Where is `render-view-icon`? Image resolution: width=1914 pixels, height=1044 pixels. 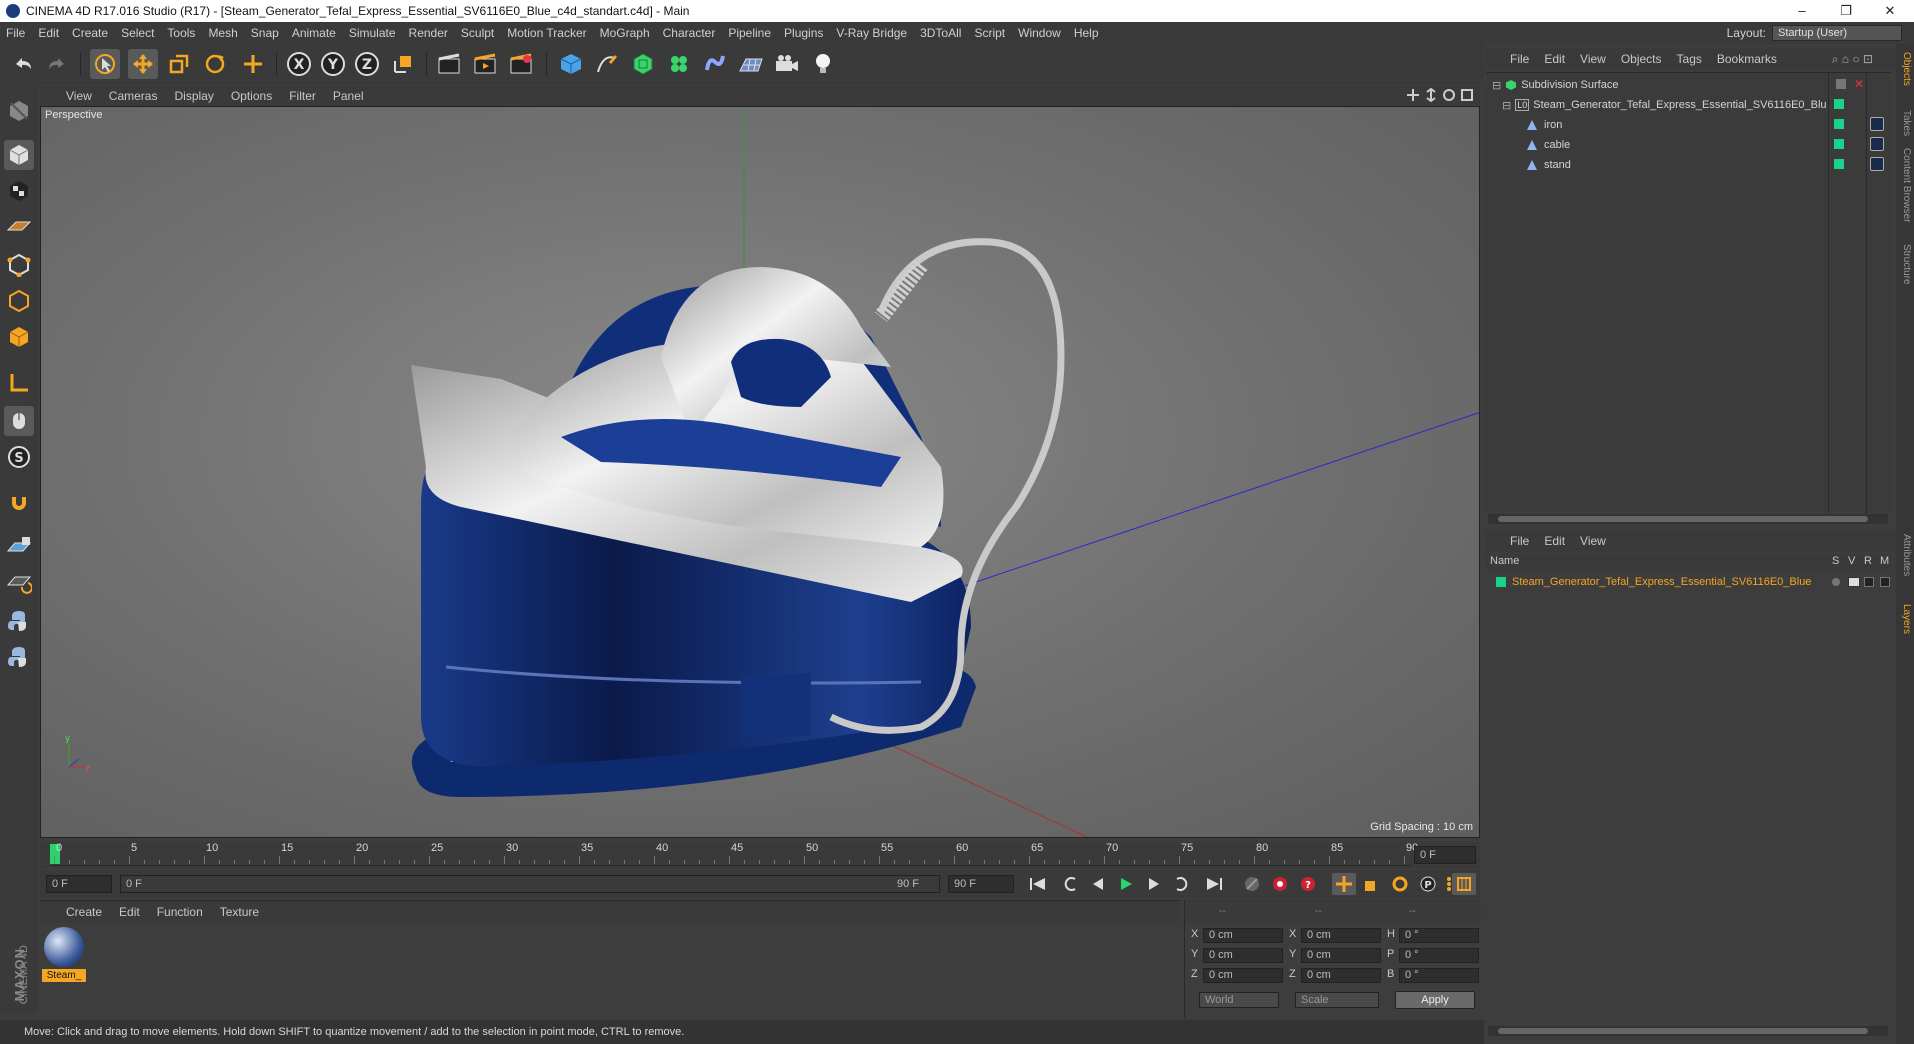 render-view-icon is located at coordinates (449, 64).